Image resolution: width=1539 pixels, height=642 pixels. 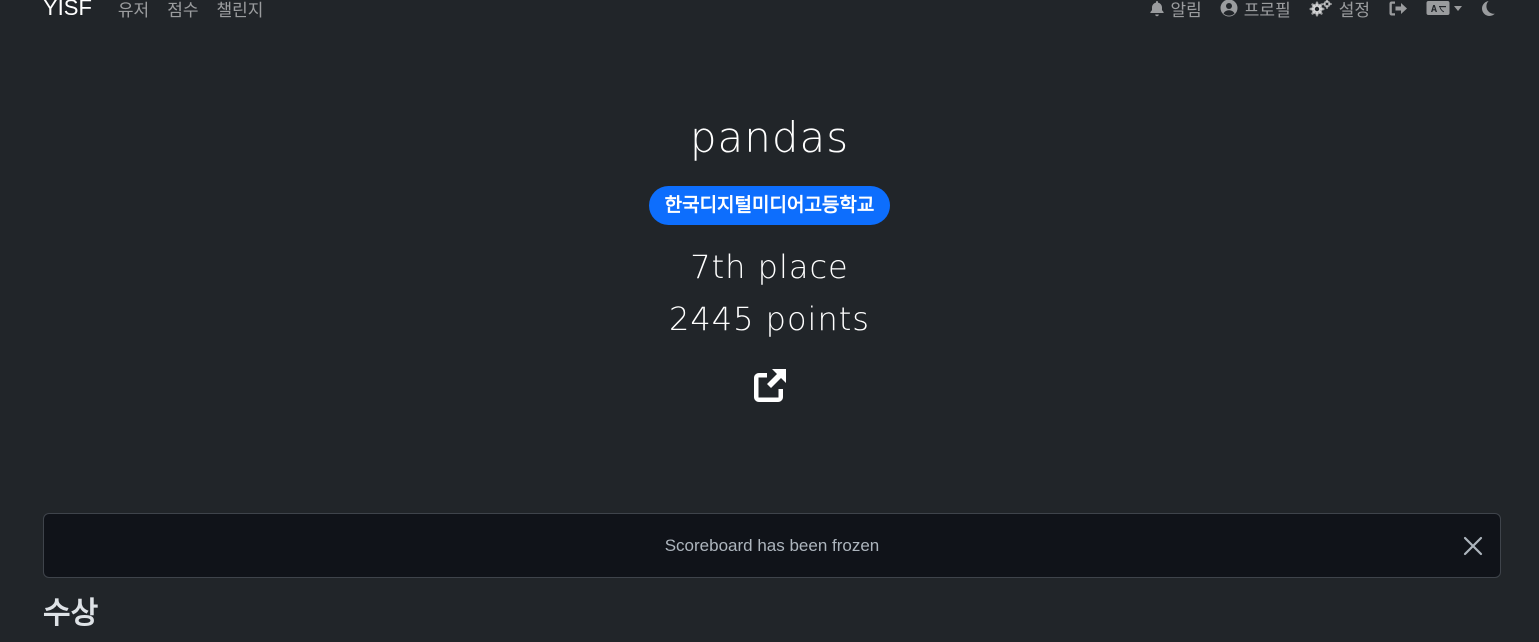 I want to click on nav-logout, so click(x=1398, y=8).